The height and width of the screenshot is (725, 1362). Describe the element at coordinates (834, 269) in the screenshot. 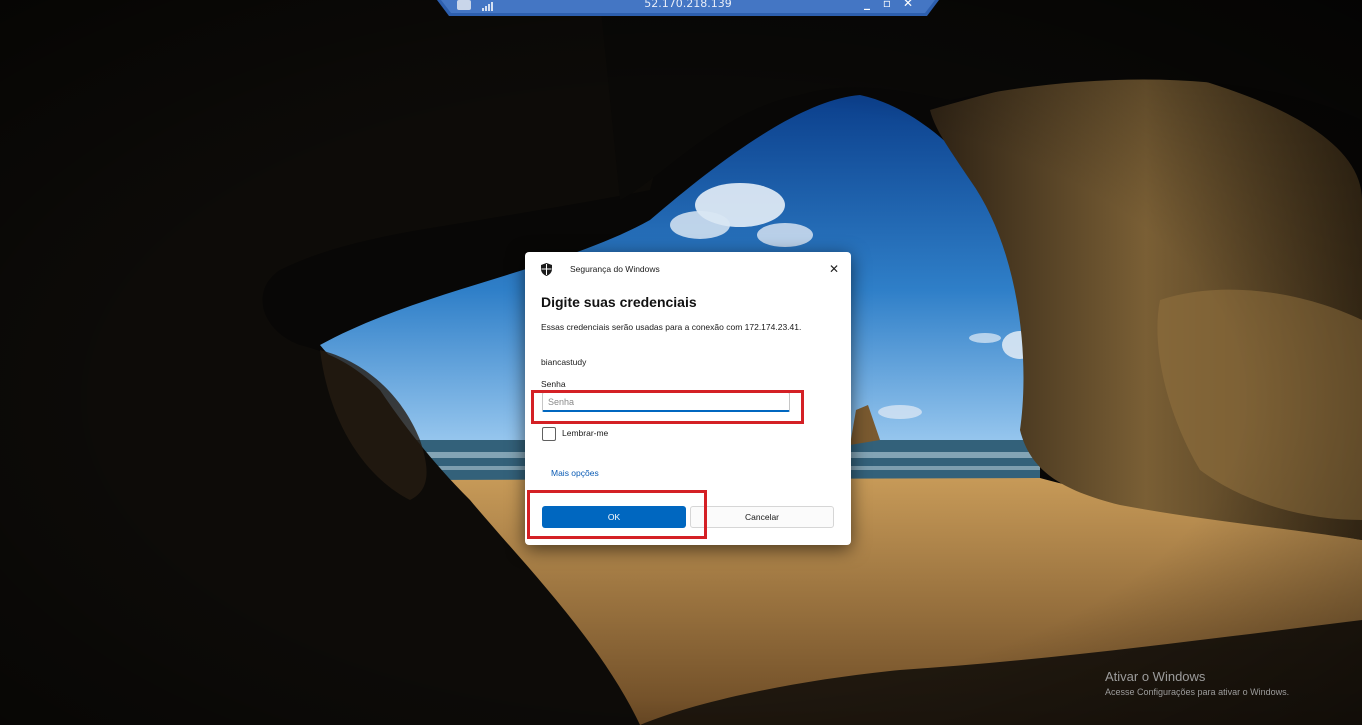

I see `dialog-close-button: ✕` at that location.